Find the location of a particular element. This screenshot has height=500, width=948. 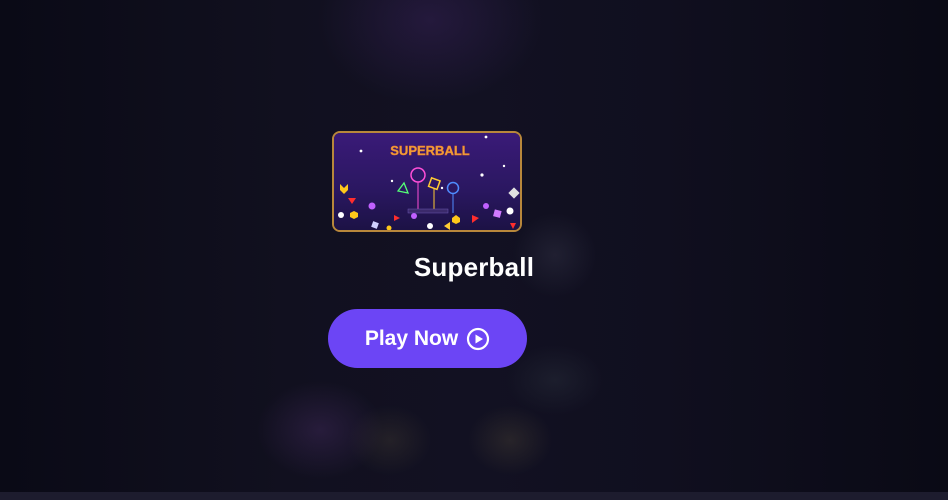

game-thumbnail: SUPERBALL is located at coordinates (427, 181).